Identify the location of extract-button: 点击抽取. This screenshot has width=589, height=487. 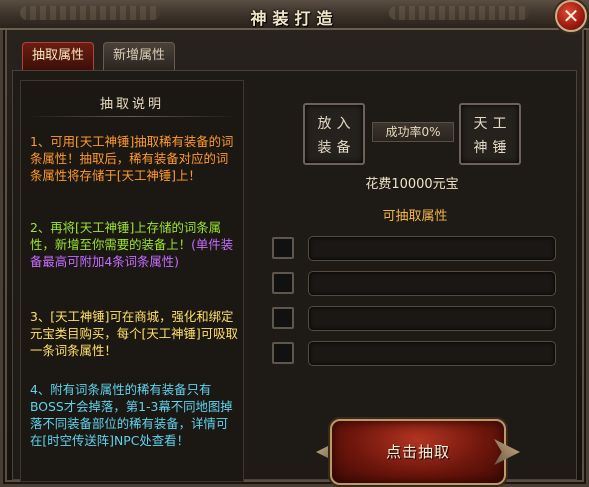
(418, 452).